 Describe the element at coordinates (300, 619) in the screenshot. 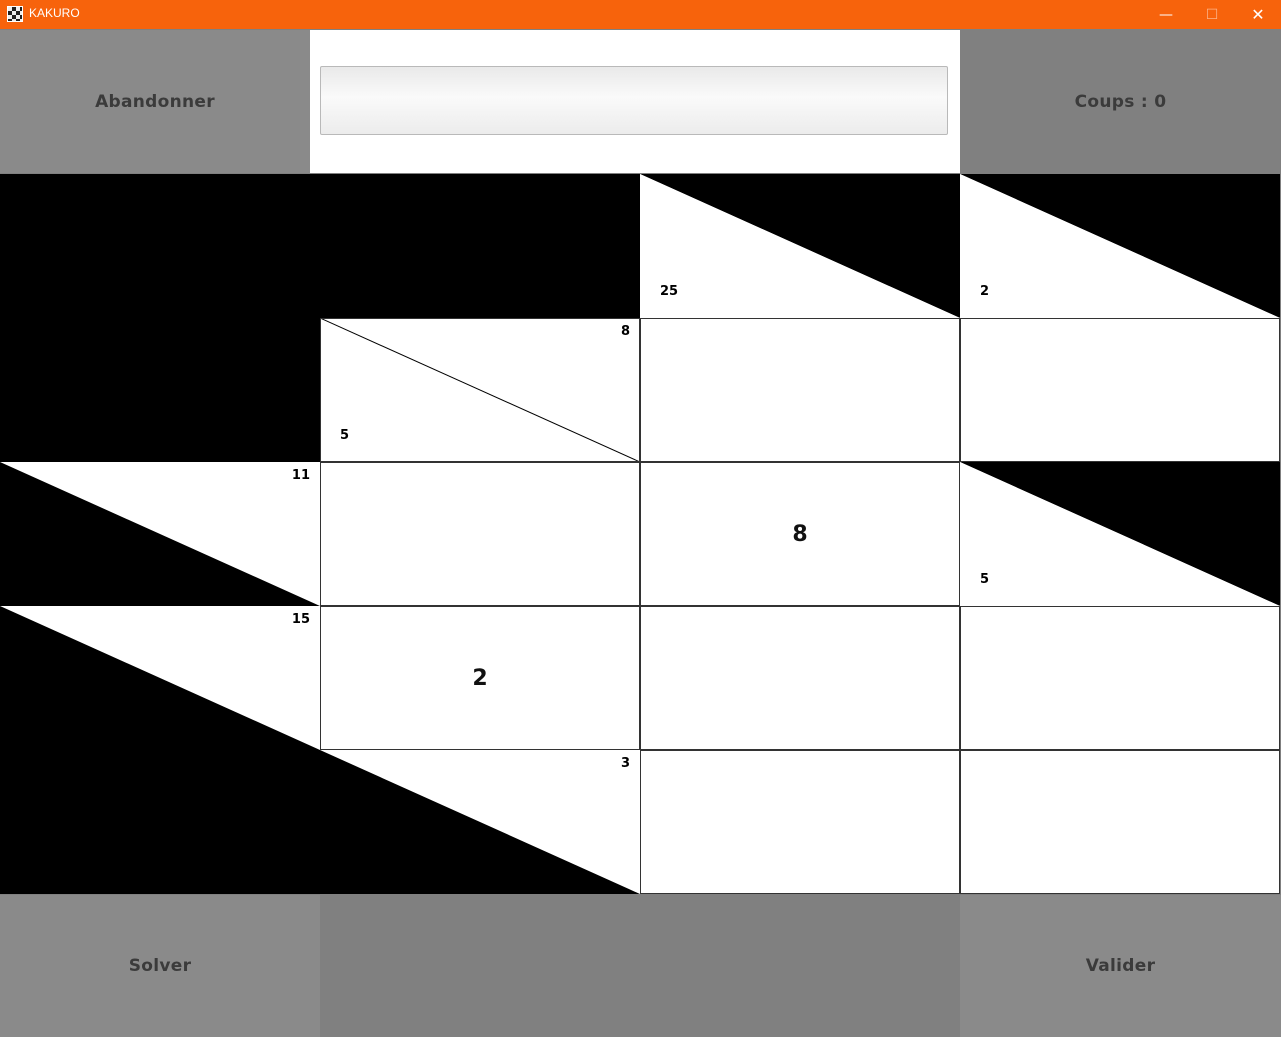

I see `across-clue: 15` at that location.